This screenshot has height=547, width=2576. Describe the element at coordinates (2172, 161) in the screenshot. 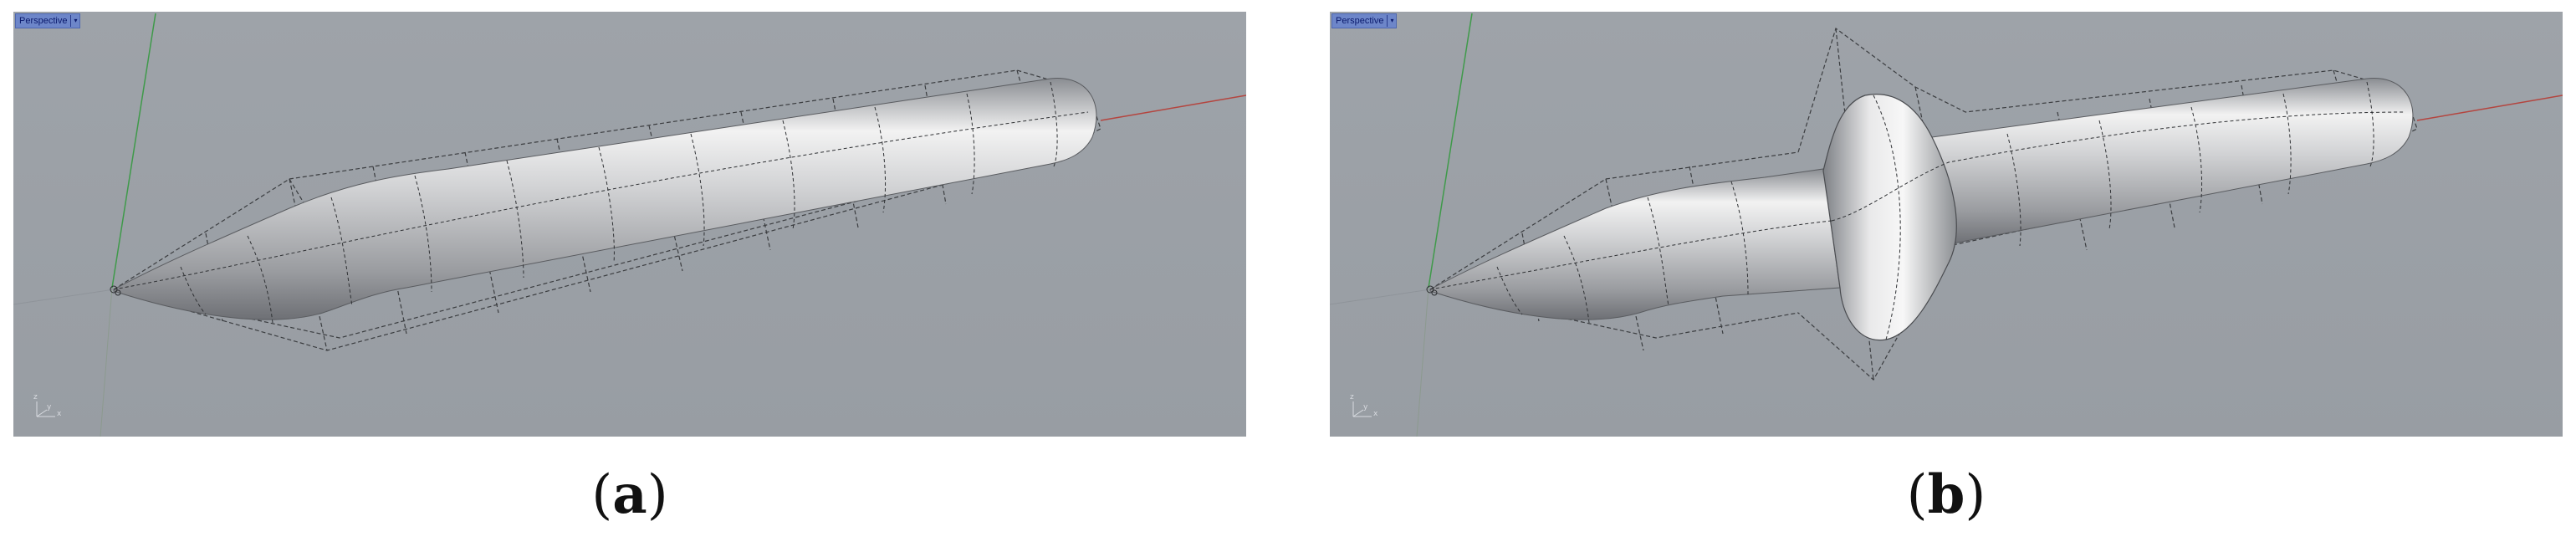

I see `revolved-surface-b-right` at that location.